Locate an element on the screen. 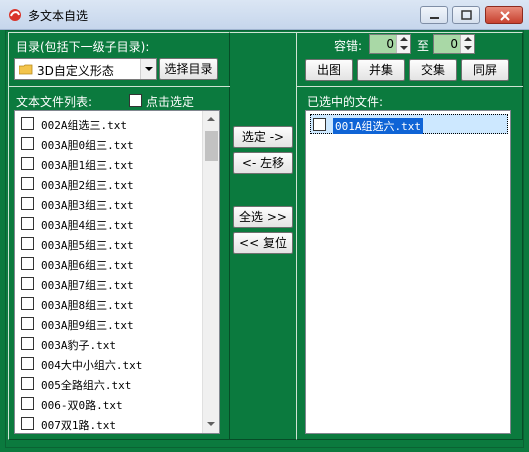 The width and height of the screenshot is (529, 452). close-icon is located at coordinates (505, 16).